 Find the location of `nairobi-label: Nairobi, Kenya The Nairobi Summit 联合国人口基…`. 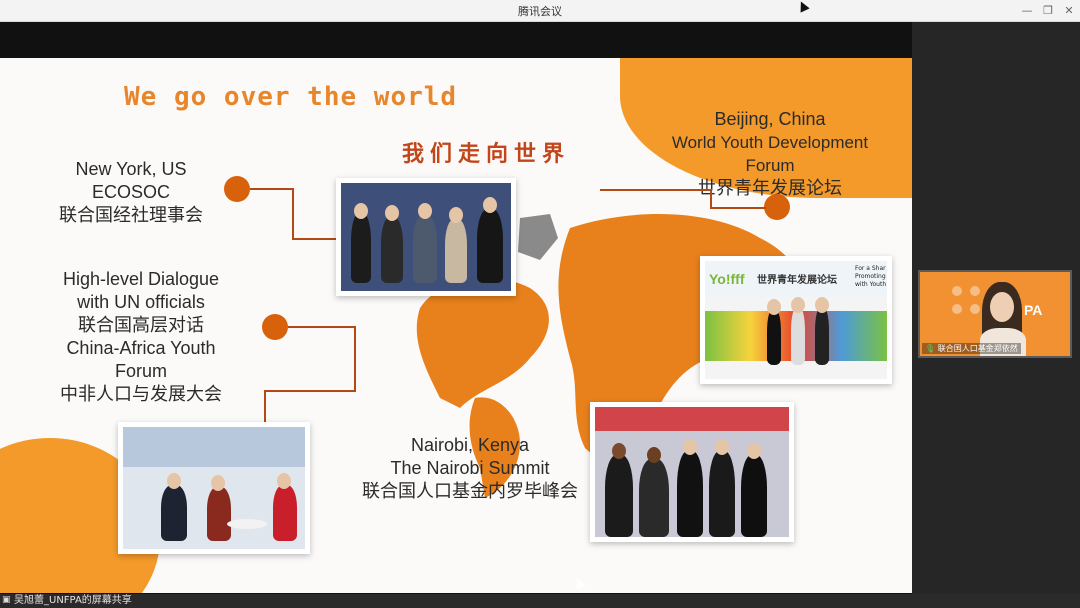

nairobi-label: Nairobi, Kenya The Nairobi Summit 联合国人口基… is located at coordinates (470, 468).